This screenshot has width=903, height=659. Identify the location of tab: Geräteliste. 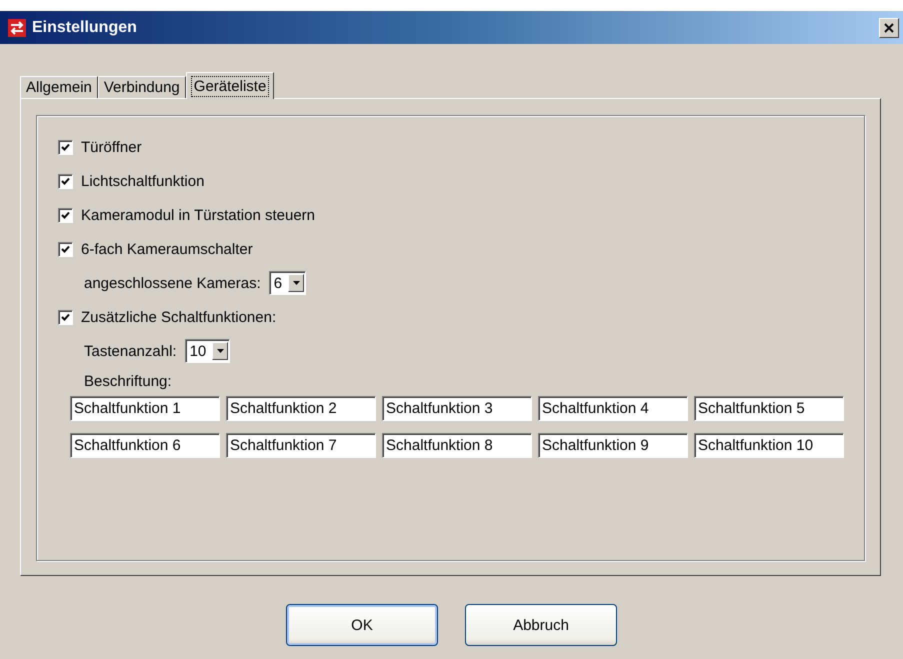
(230, 85).